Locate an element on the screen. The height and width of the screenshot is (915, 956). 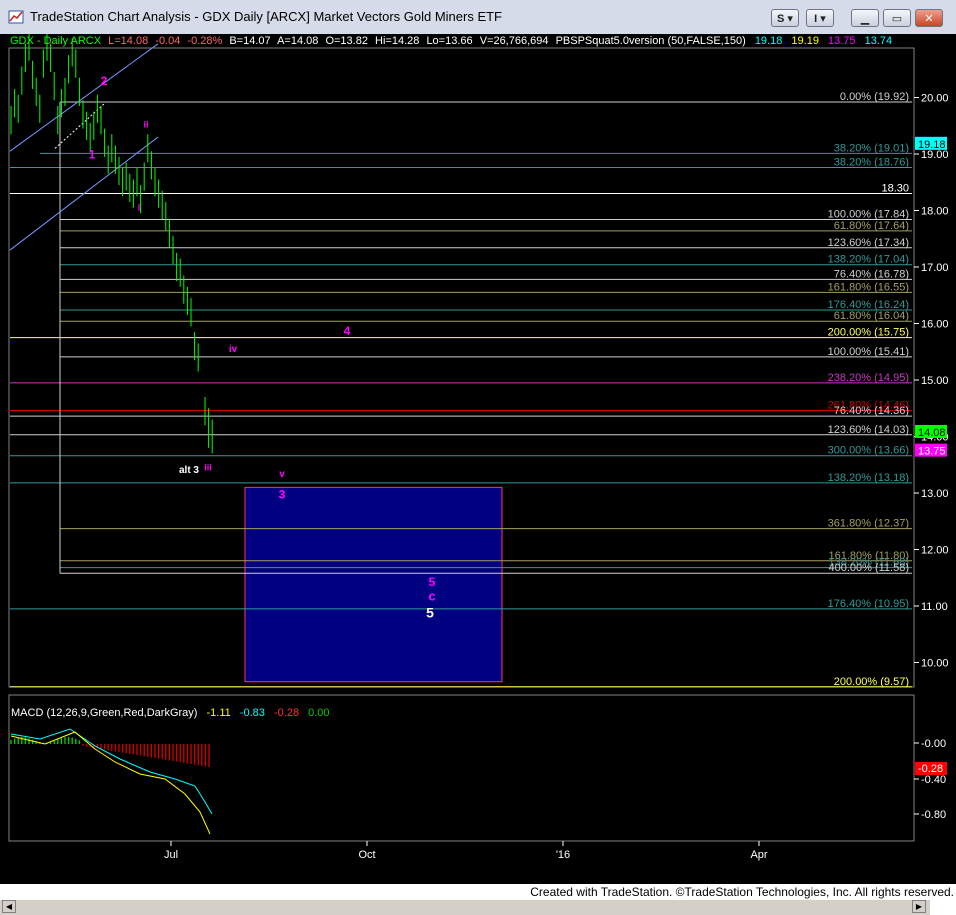
maximize-button: ▭ is located at coordinates (897, 18).